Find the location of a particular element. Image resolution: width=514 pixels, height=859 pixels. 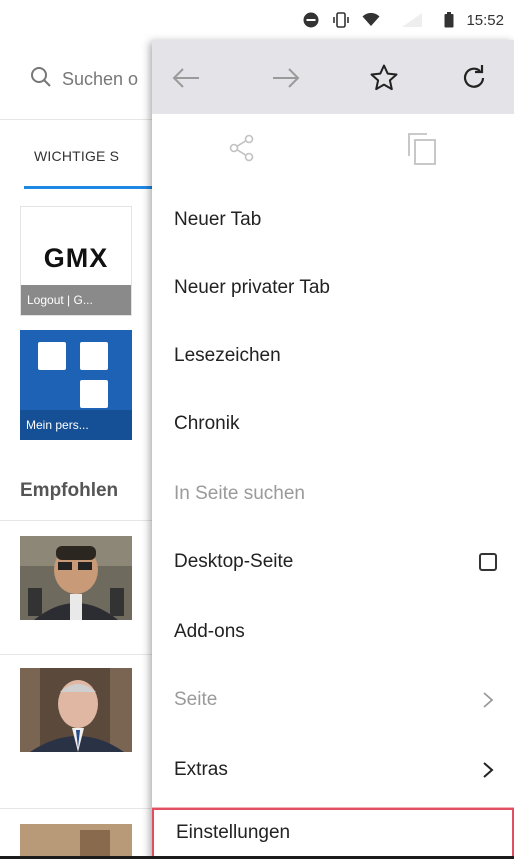

desktop-site-checkbox is located at coordinates (488, 562).